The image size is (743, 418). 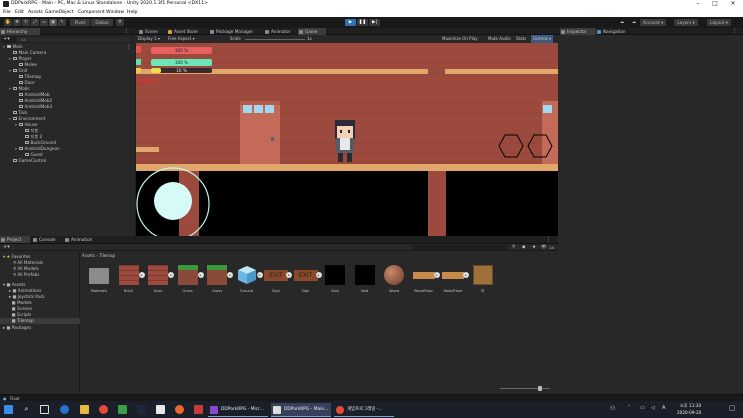 I want to click on input-language: A, so click(x=663, y=408).